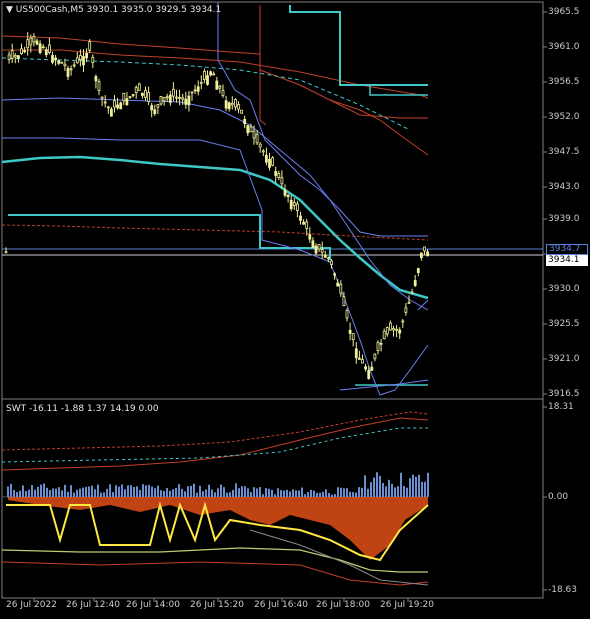 This screenshot has width=590, height=619. Describe the element at coordinates (563, 590) in the screenshot. I see `indicator-axis-label: -18.63` at that location.